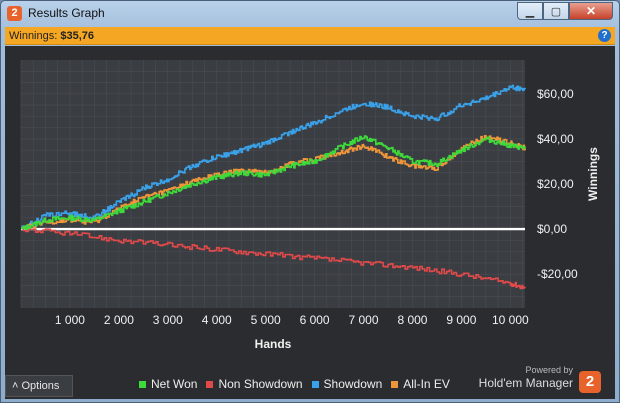 This screenshot has width=620, height=403. I want to click on legend-label: Non Showdown, so click(260, 384).